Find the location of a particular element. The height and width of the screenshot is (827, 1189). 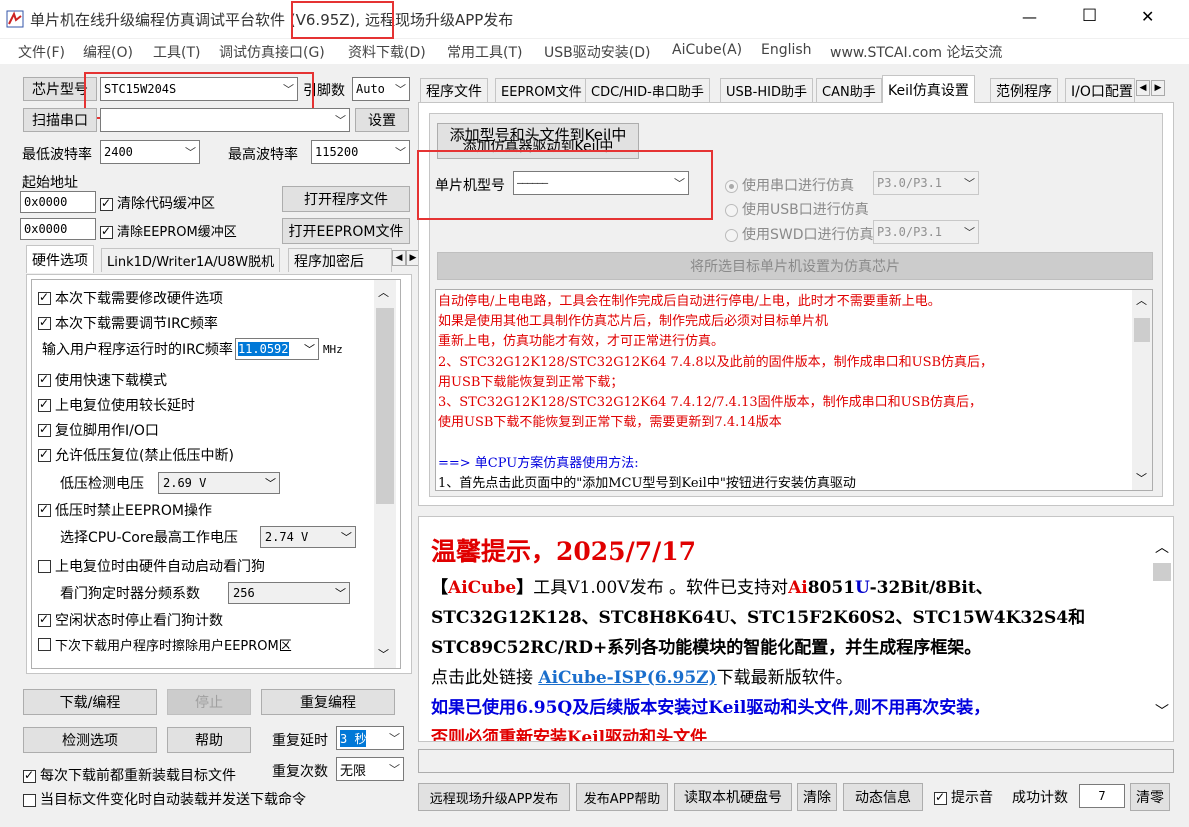

reset-count-button: 清零 is located at coordinates (1150, 797).